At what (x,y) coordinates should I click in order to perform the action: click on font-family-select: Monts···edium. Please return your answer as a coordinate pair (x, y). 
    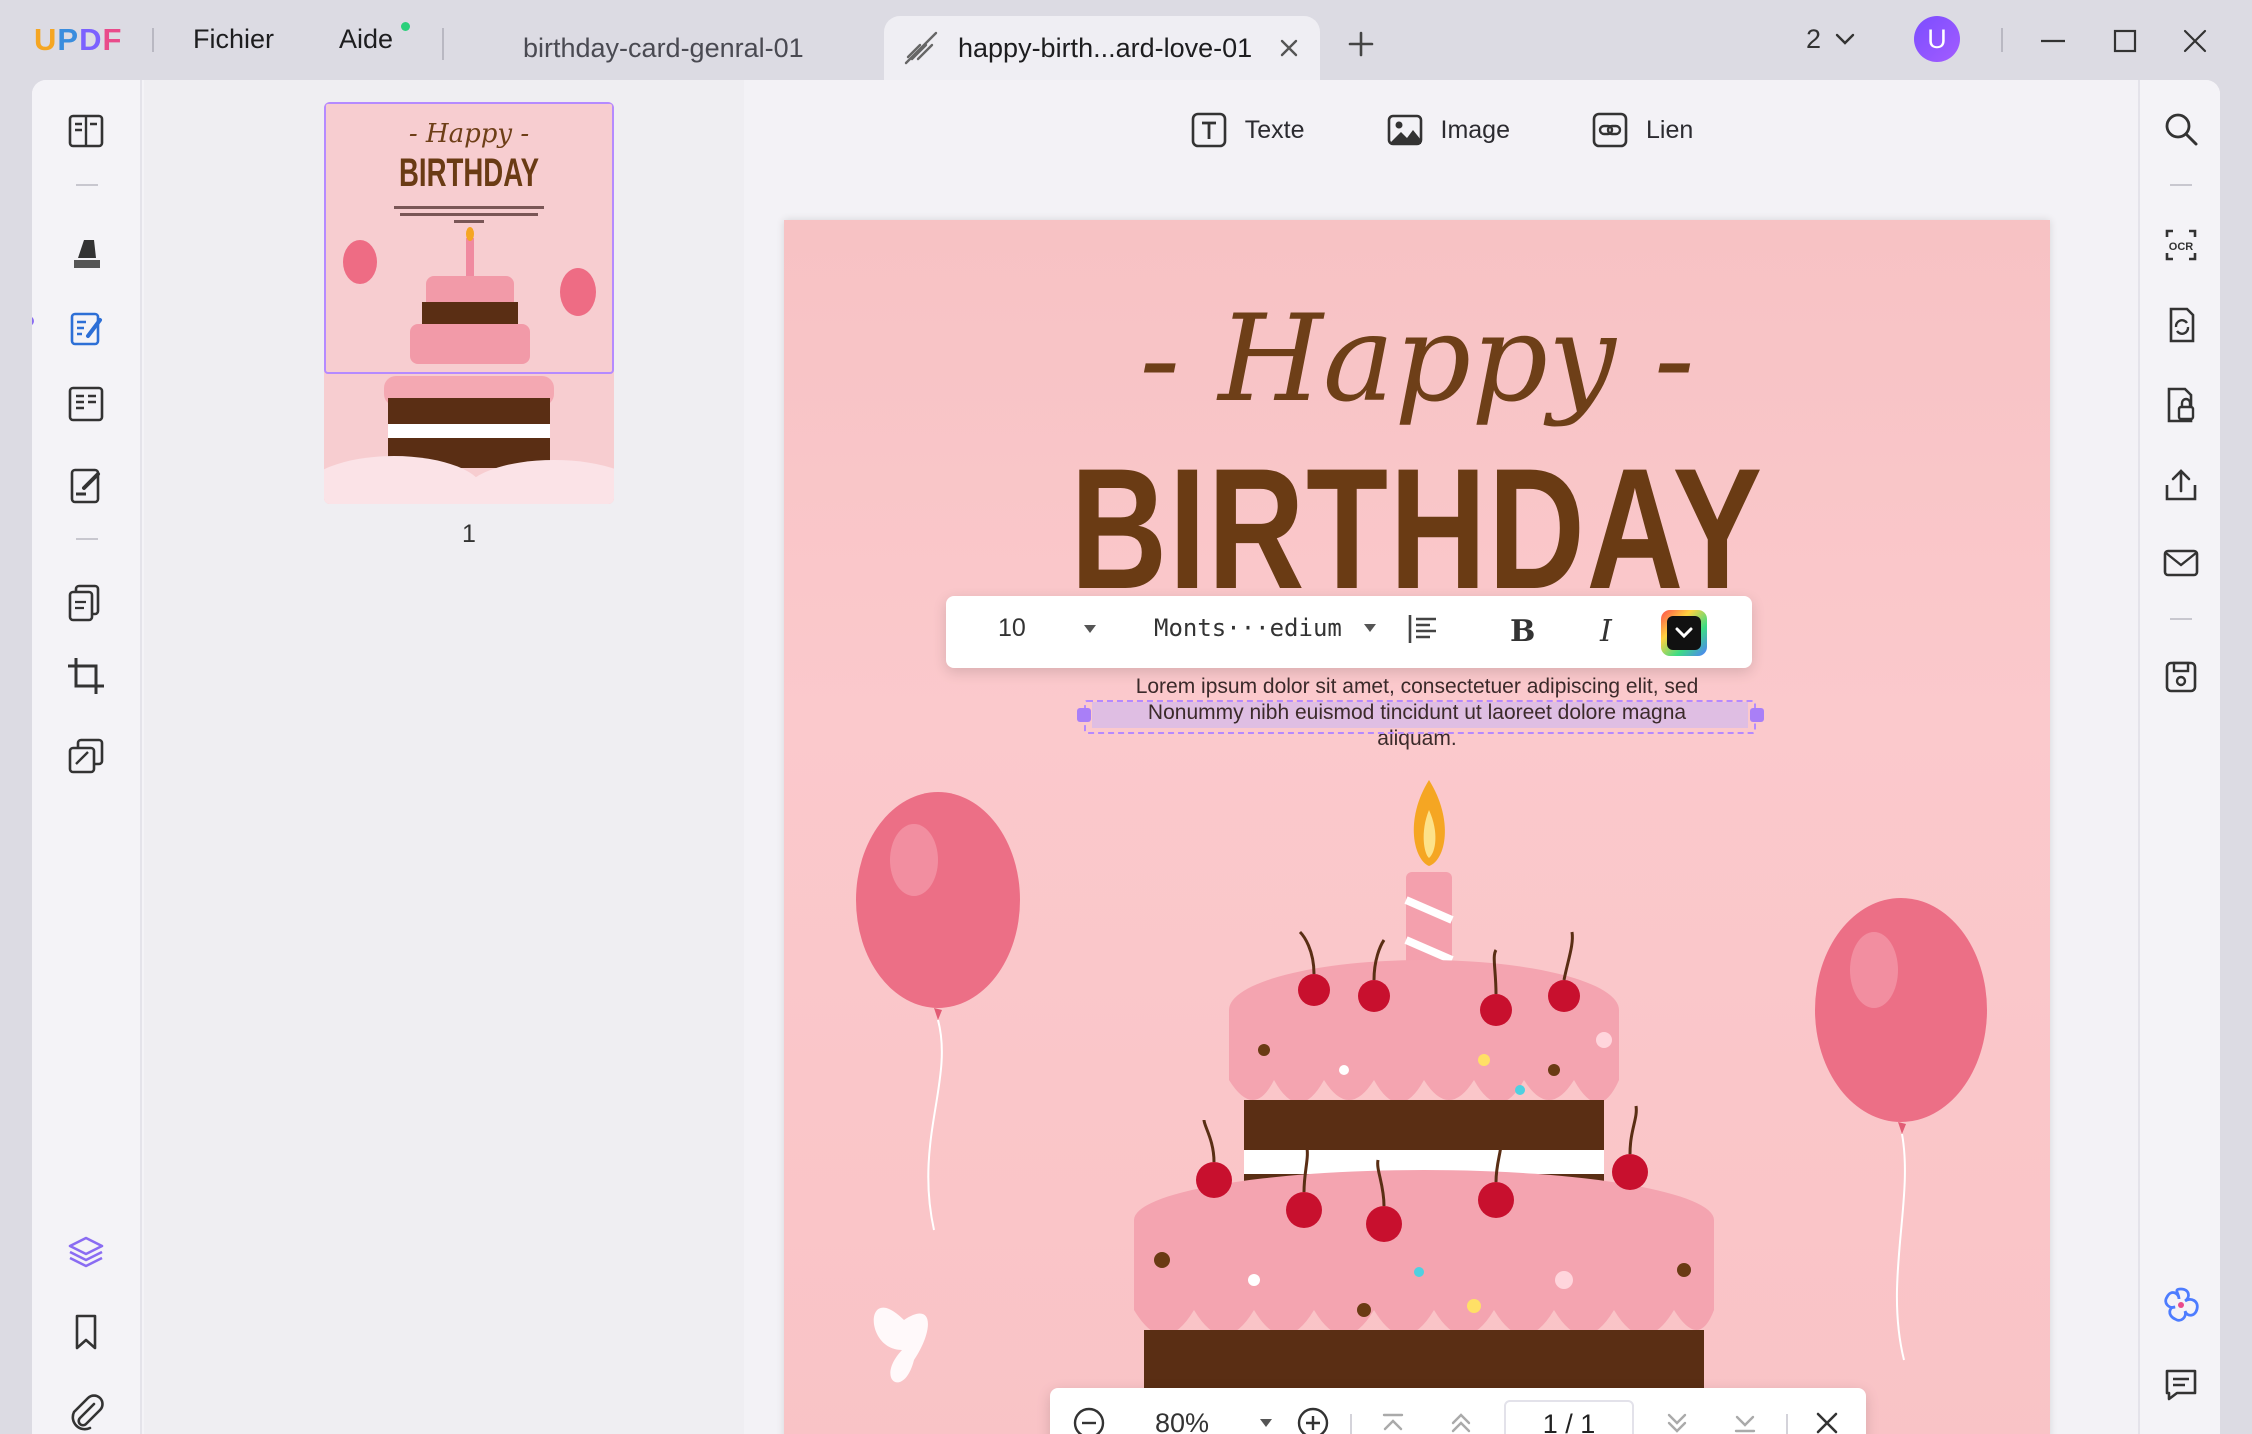
    Looking at the image, I should click on (1266, 628).